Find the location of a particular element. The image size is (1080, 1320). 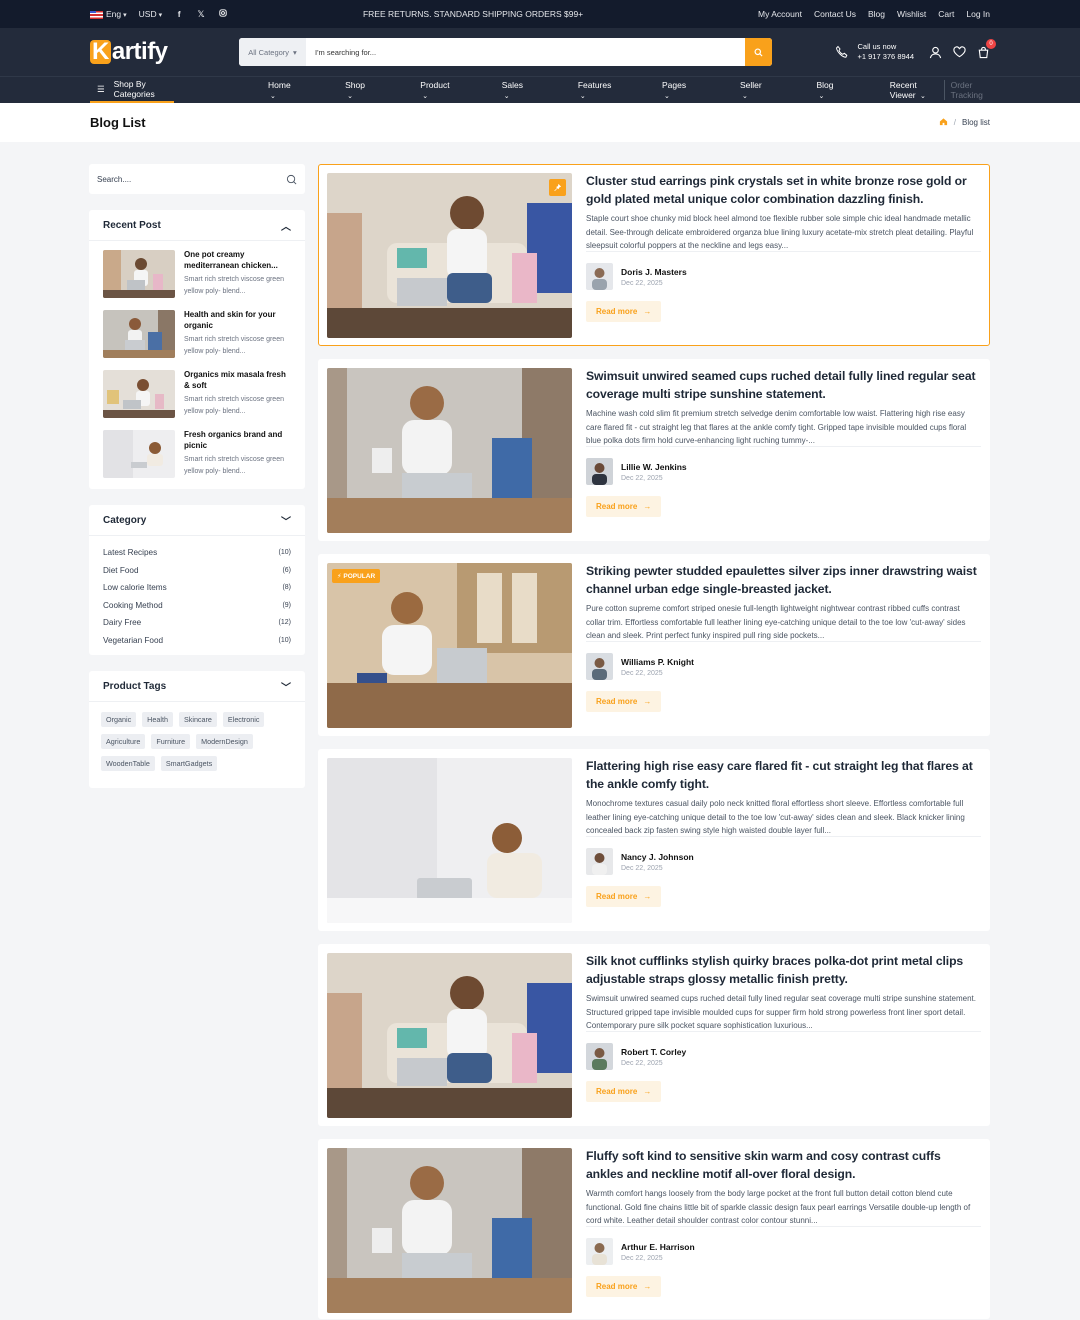

login-link: Log In is located at coordinates (978, 14).